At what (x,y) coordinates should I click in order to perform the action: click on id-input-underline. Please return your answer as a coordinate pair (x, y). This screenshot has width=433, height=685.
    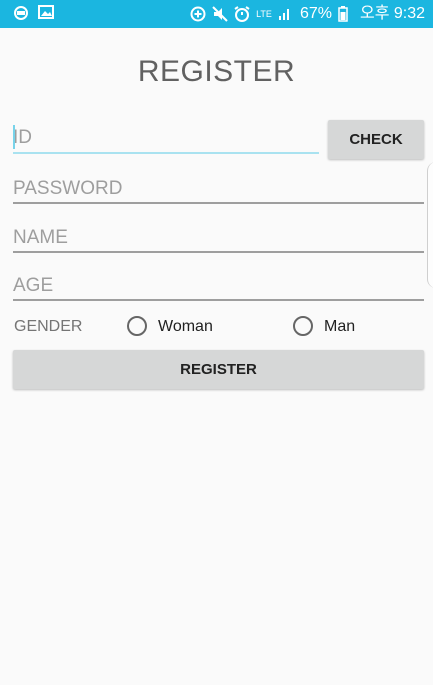
    Looking at the image, I should click on (166, 153).